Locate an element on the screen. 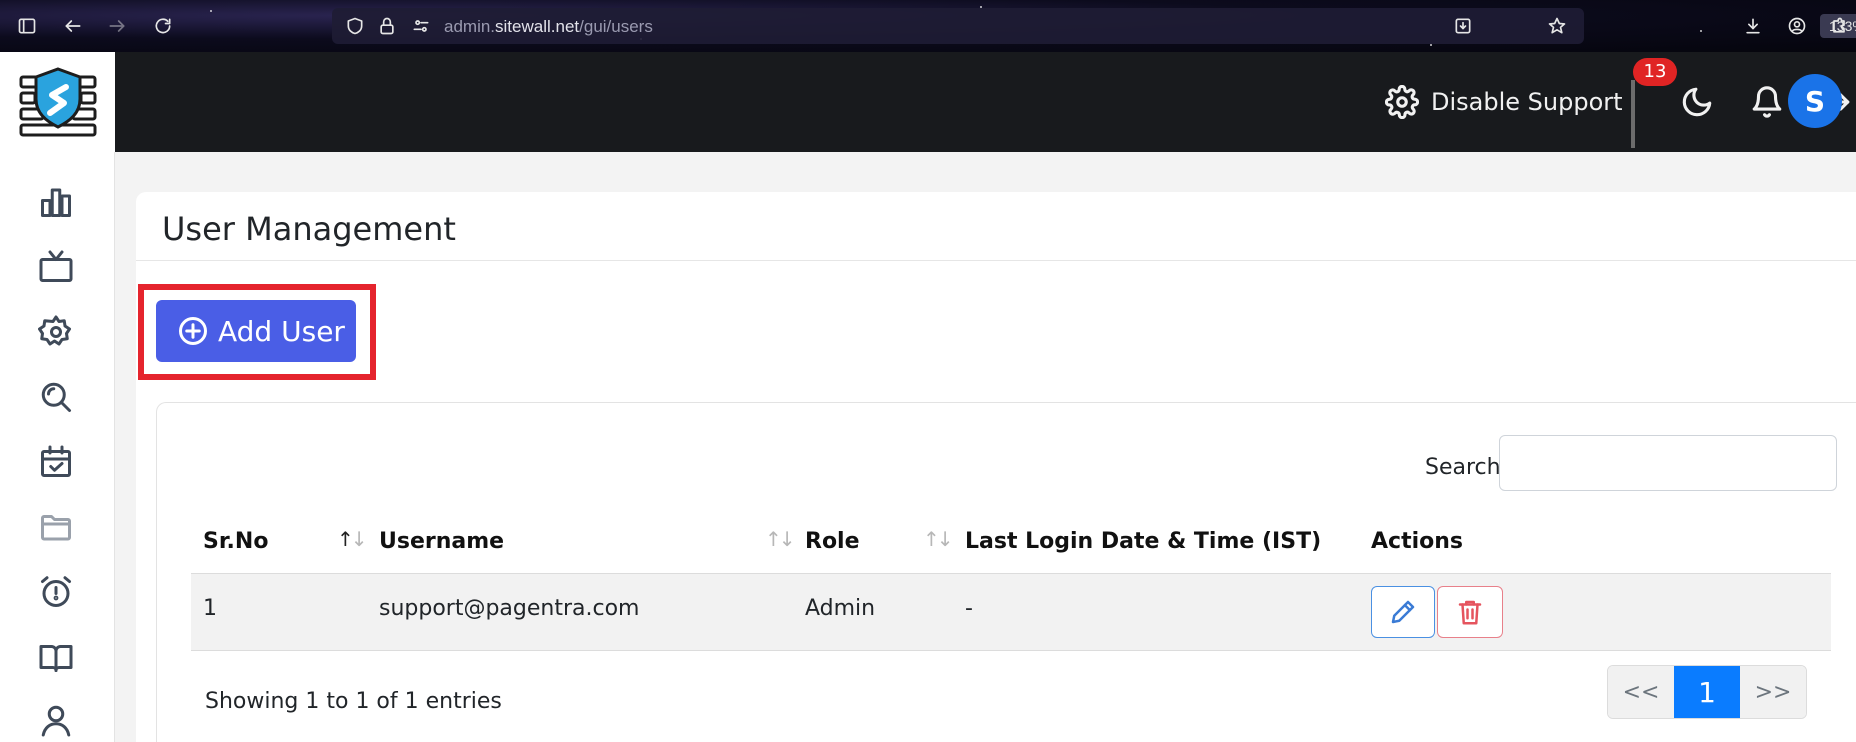  dark-mode-icon is located at coordinates (1697, 102).